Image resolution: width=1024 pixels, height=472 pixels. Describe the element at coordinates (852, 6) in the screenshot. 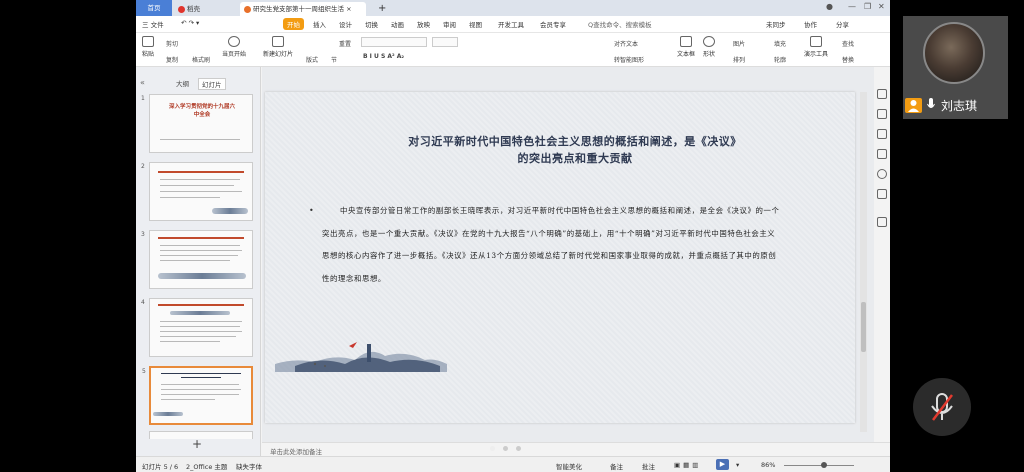

I see `minimize-icon: —` at that location.